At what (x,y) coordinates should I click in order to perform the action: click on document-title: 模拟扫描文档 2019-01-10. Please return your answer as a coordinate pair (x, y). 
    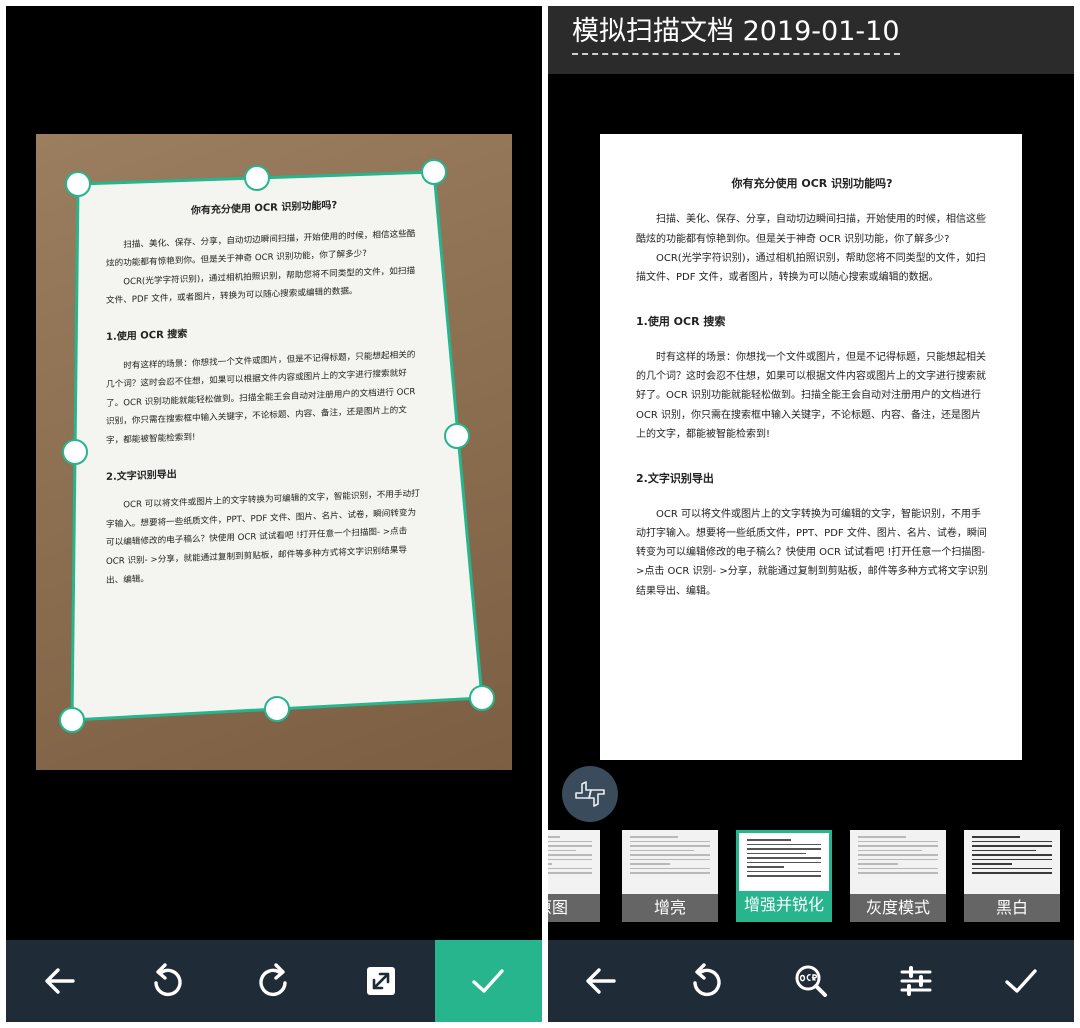
    Looking at the image, I should click on (736, 34).